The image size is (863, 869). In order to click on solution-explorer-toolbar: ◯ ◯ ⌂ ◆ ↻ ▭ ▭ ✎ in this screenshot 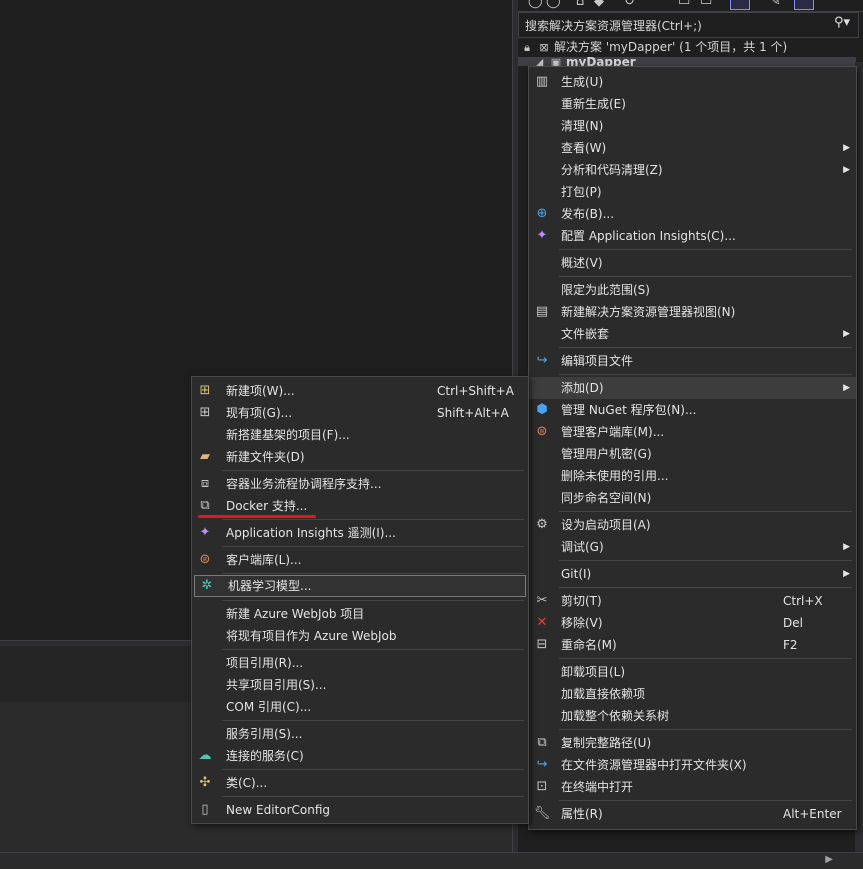, I will do `click(690, 6)`.